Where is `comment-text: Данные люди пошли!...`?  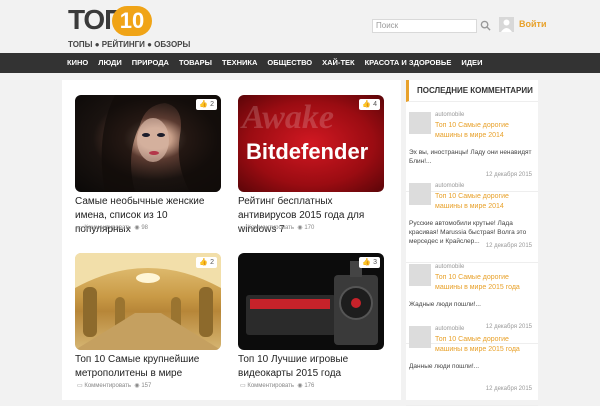 comment-text: Данные люди пошли!... is located at coordinates (444, 366).